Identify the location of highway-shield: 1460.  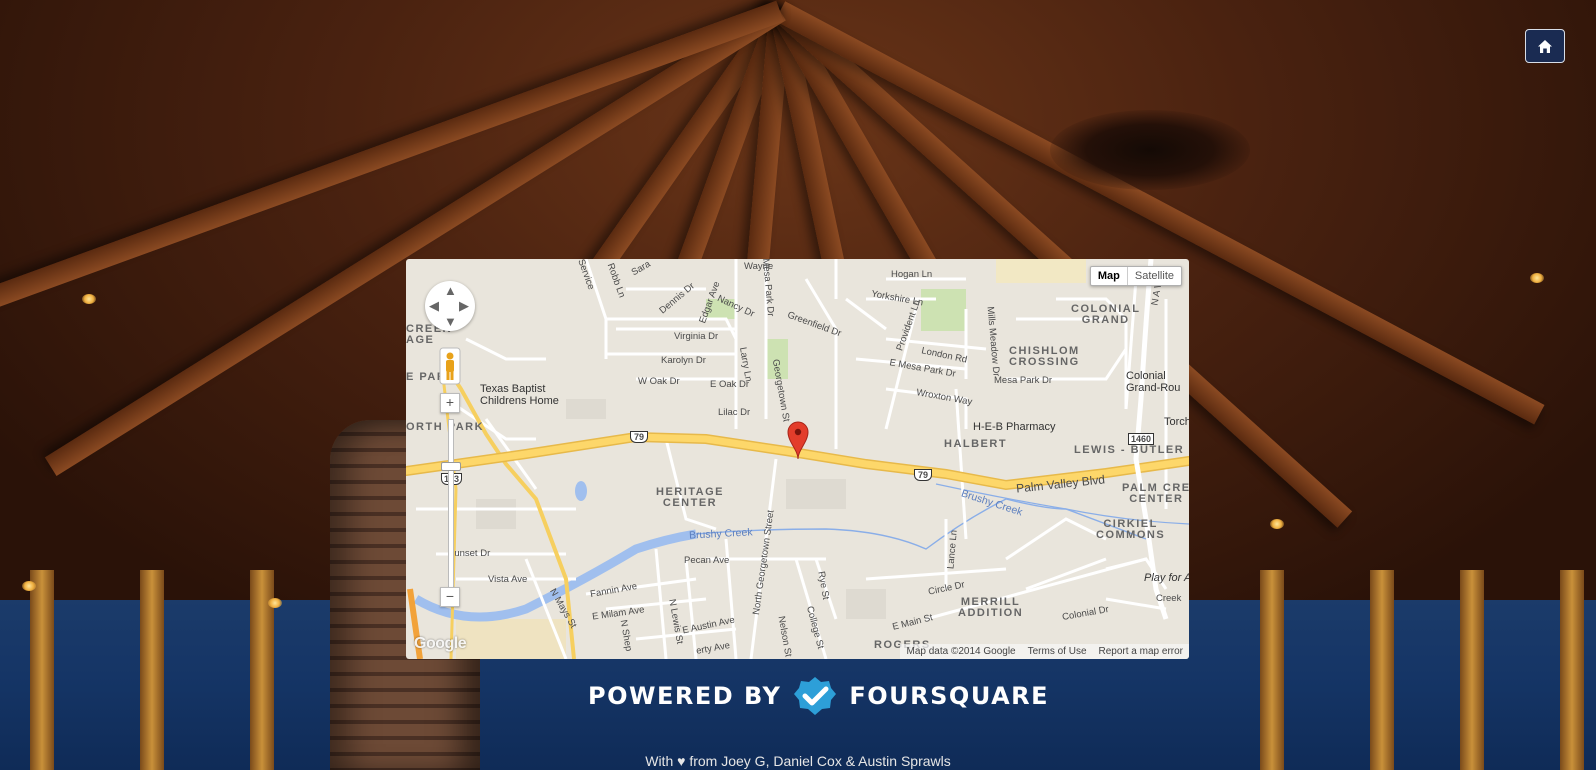
(1141, 439).